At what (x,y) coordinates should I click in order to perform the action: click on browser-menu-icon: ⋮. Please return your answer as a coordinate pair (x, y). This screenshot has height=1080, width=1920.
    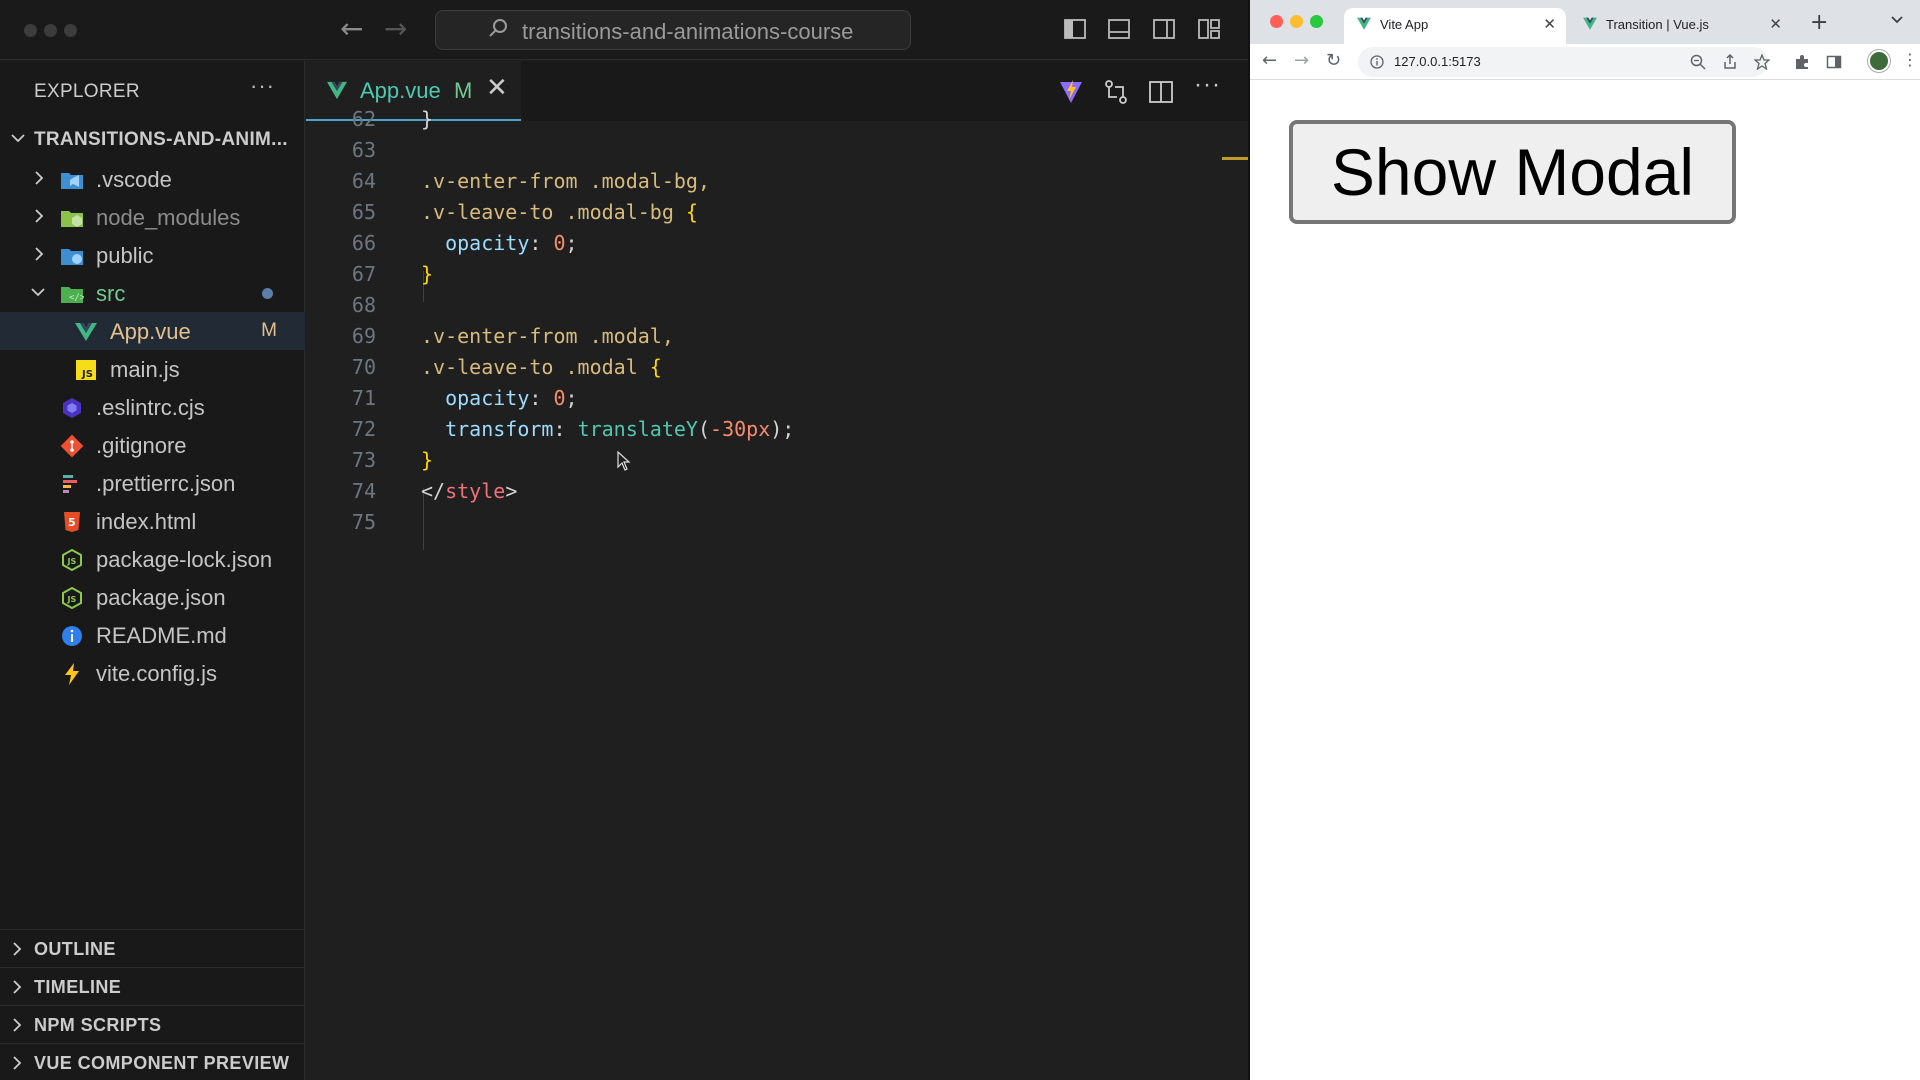
    Looking at the image, I should click on (1910, 59).